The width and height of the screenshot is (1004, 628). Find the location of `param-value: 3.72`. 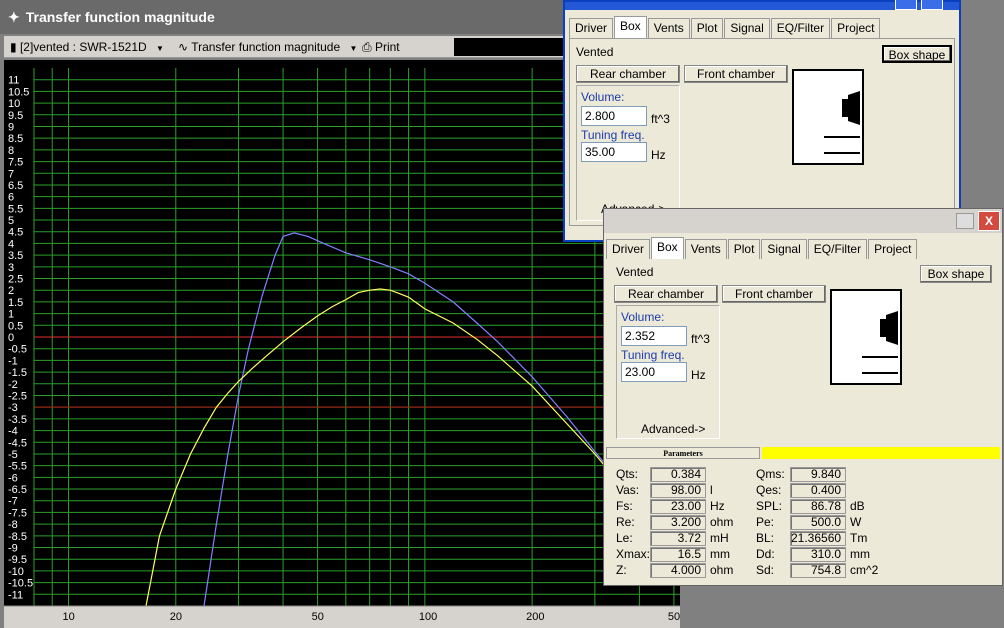

param-value: 3.72 is located at coordinates (678, 538).